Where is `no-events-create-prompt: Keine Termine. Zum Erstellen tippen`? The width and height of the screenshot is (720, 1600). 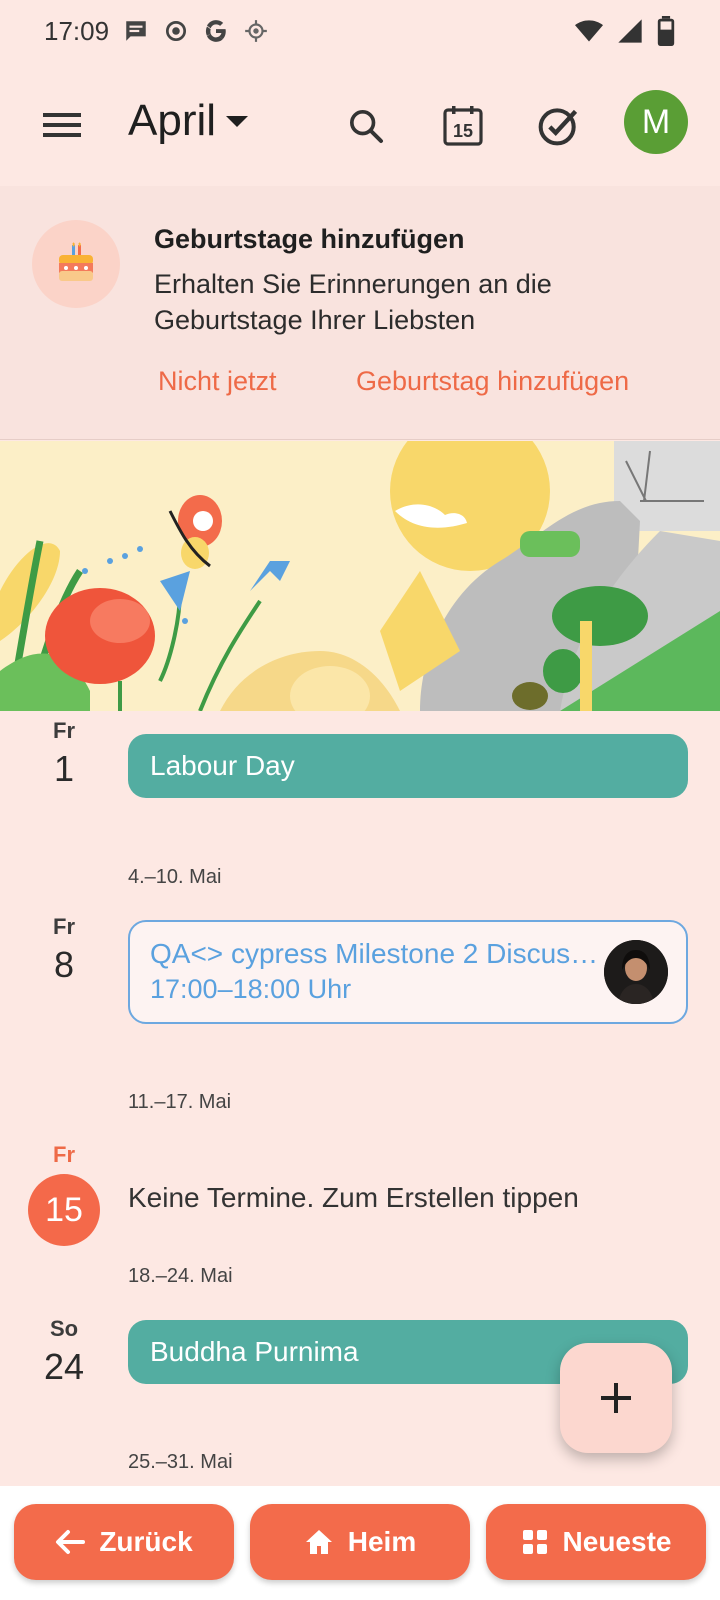 no-events-create-prompt: Keine Termine. Zum Erstellen tippen is located at coordinates (353, 1198).